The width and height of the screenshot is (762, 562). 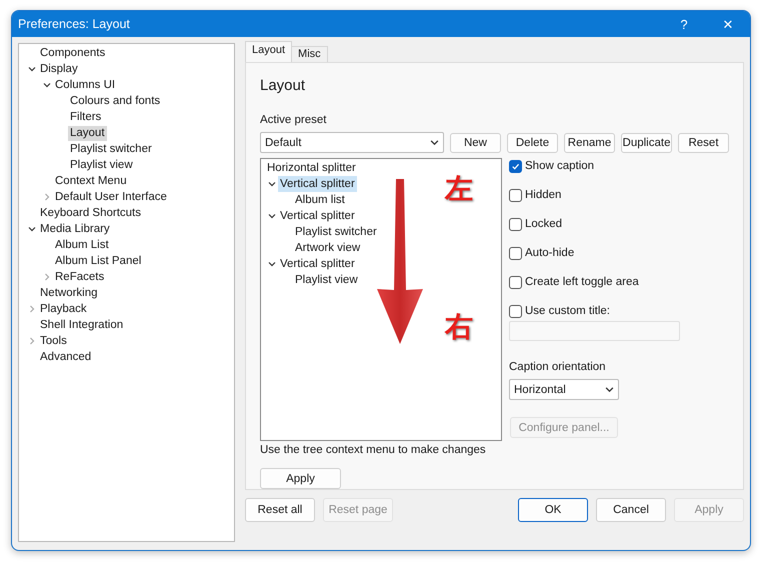 What do you see at coordinates (543, 195) in the screenshot?
I see `checkbox-label: Hidden` at bounding box center [543, 195].